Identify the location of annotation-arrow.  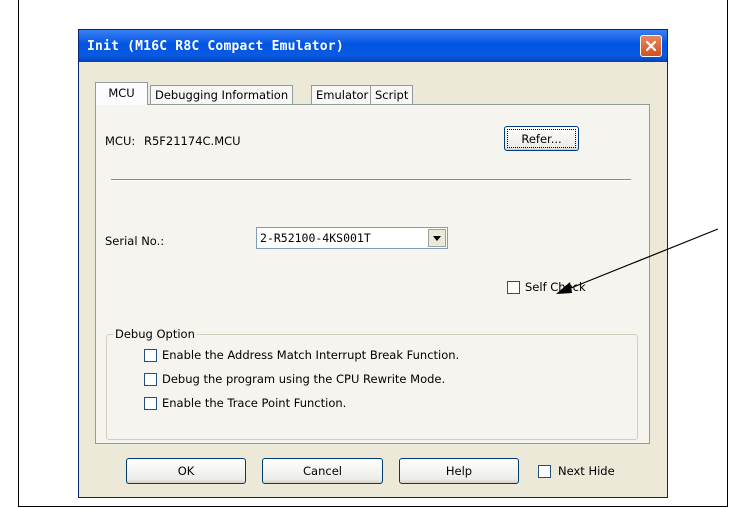
(637, 261).